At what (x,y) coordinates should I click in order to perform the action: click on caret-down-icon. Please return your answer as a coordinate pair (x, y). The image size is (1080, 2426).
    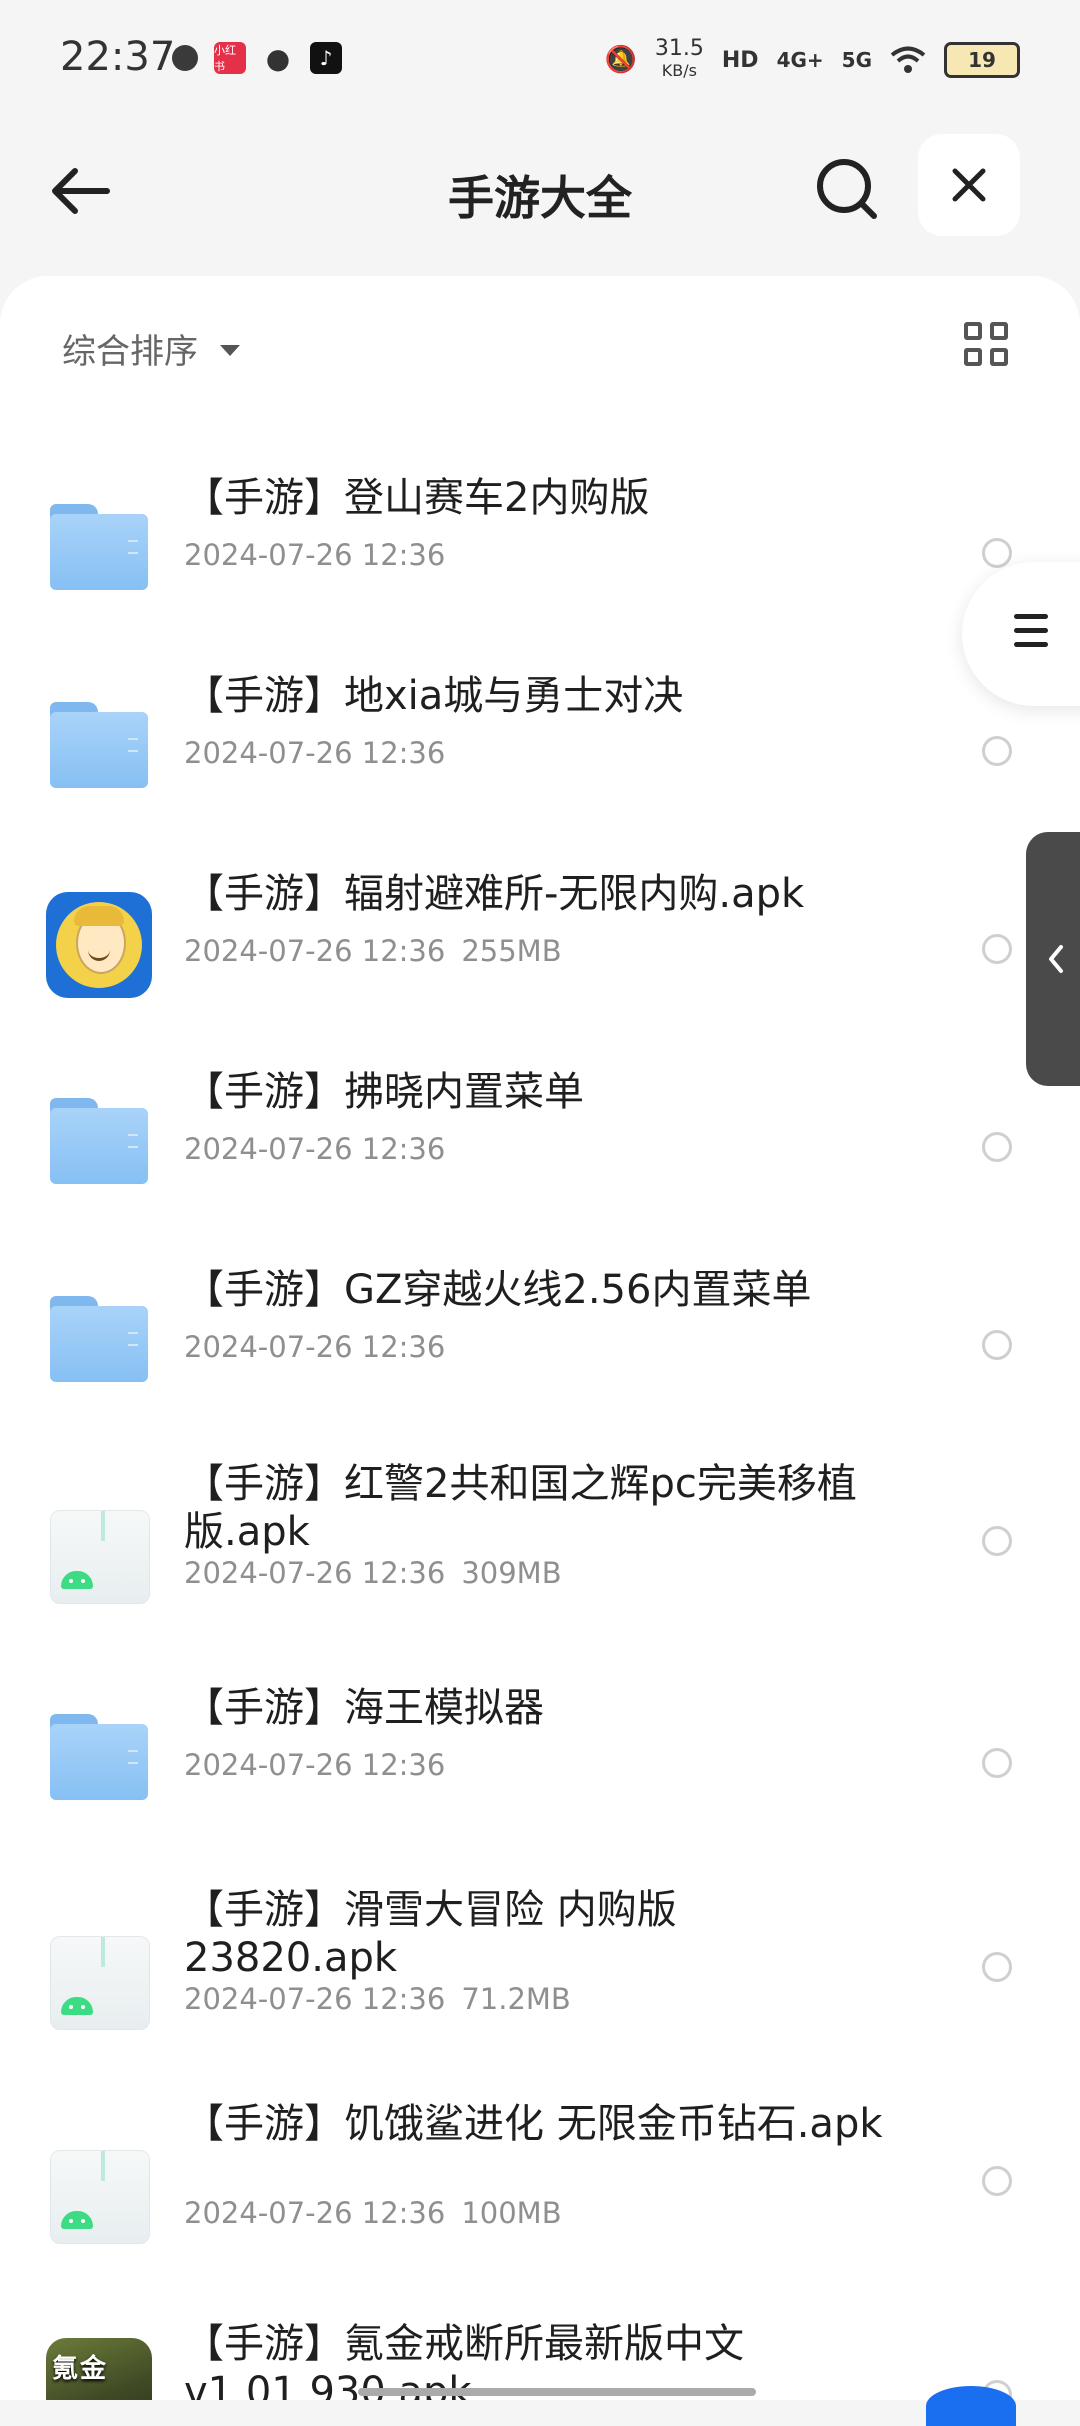
    Looking at the image, I should click on (230, 350).